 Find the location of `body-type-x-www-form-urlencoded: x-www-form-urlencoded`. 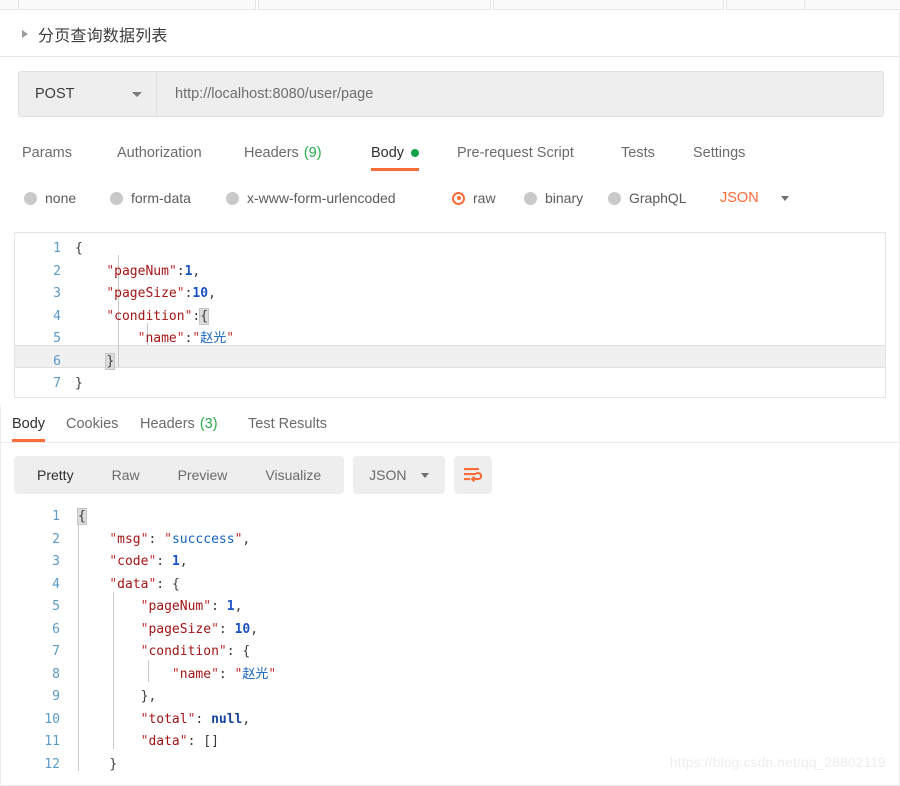

body-type-x-www-form-urlencoded: x-www-form-urlencoded is located at coordinates (311, 198).